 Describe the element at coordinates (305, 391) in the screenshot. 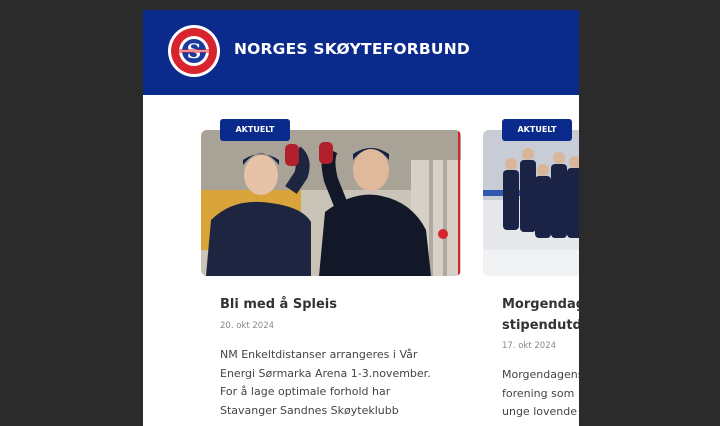

I see `excerpt-line: For å lage optimale forhold har` at that location.